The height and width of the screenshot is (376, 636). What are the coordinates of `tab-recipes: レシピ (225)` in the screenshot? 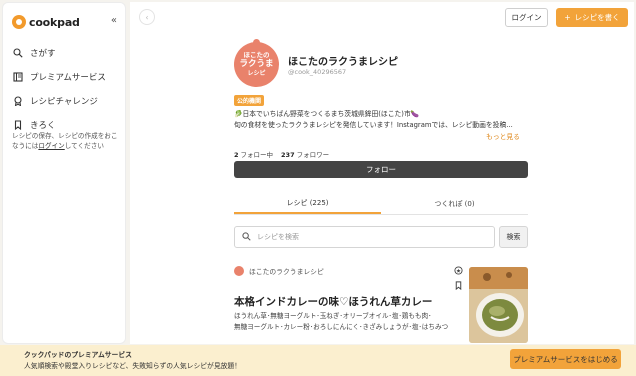 It's located at (307, 203).